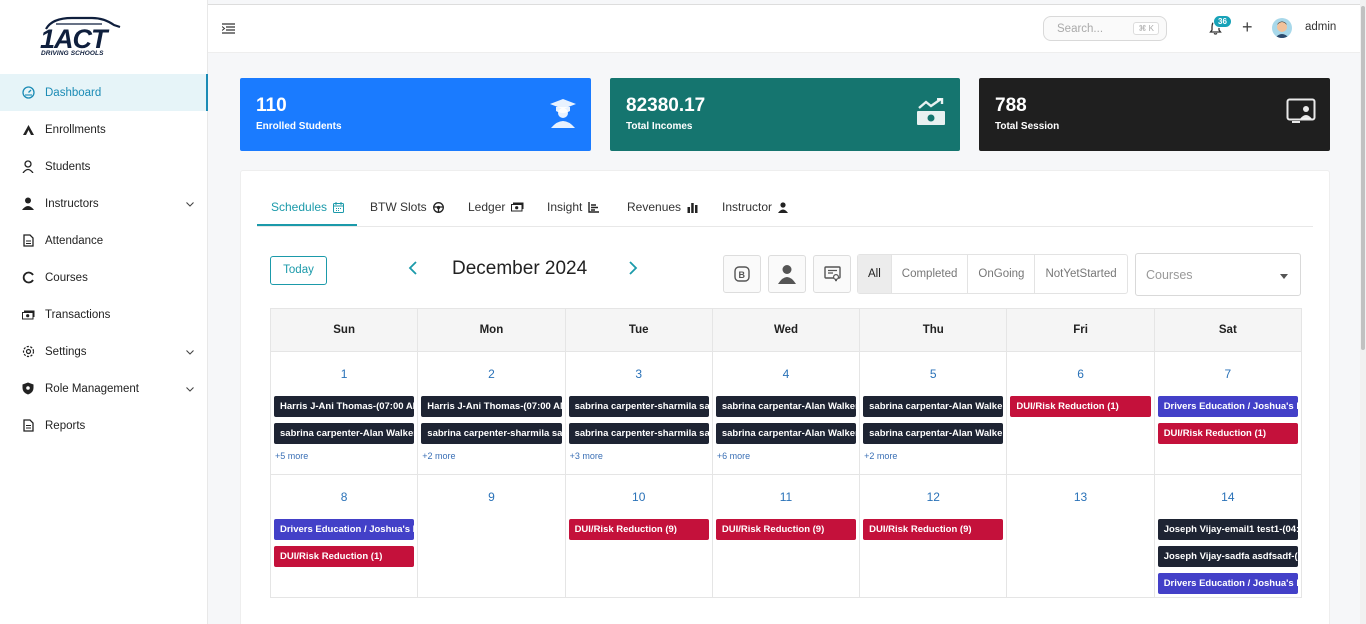  I want to click on day-number: 6, so click(1080, 374).